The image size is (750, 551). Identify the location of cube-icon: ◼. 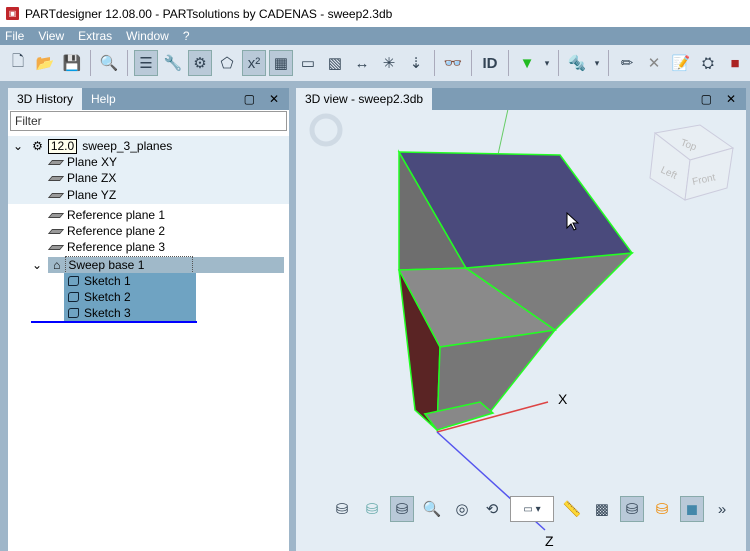
(692, 509).